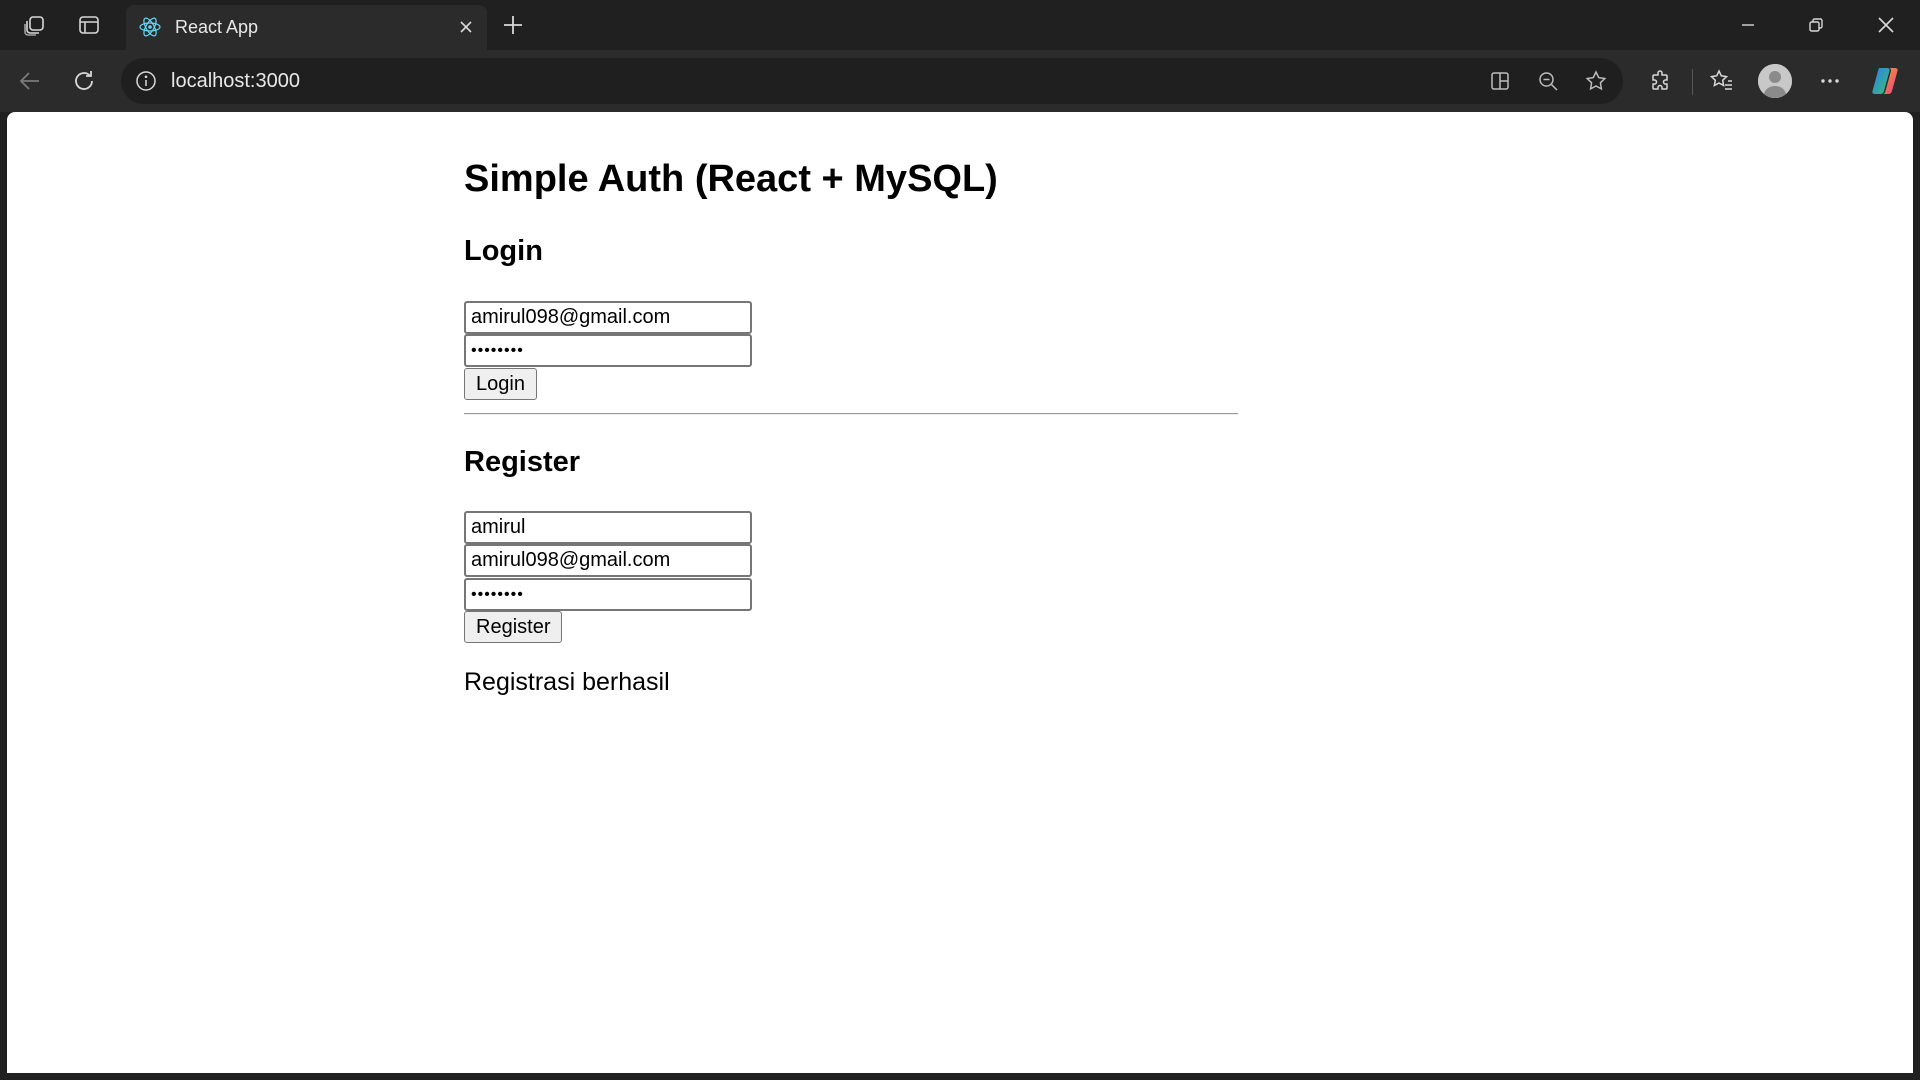 Image resolution: width=1920 pixels, height=1080 pixels. What do you see at coordinates (608, 350) in the screenshot?
I see `login-password-input: ••••••••` at bounding box center [608, 350].